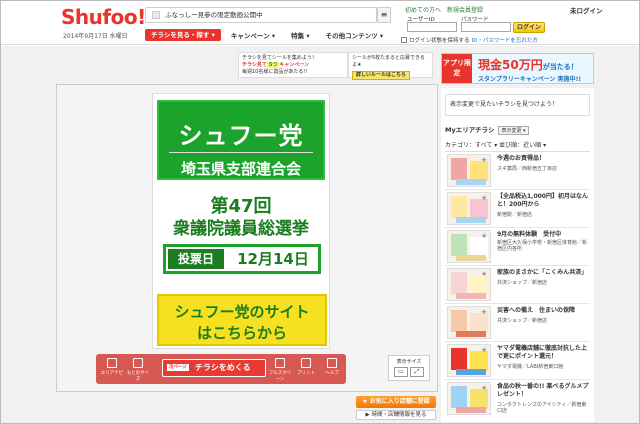 The height and width of the screenshot is (424, 640). Describe the element at coordinates (432, 27) in the screenshot. I see `user-id-input` at that location.